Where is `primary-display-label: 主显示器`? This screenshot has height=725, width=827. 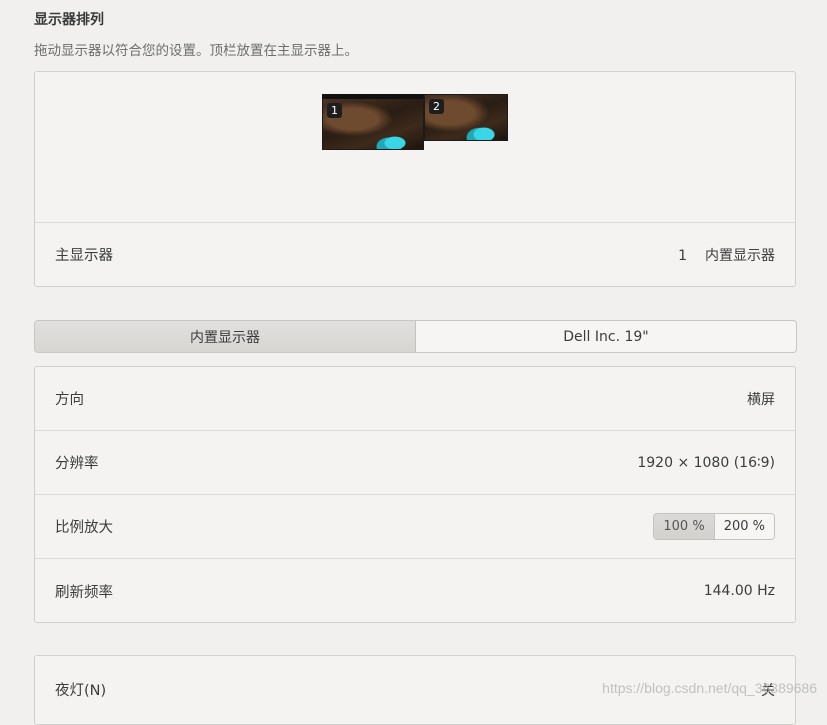 primary-display-label: 主显示器 is located at coordinates (84, 256).